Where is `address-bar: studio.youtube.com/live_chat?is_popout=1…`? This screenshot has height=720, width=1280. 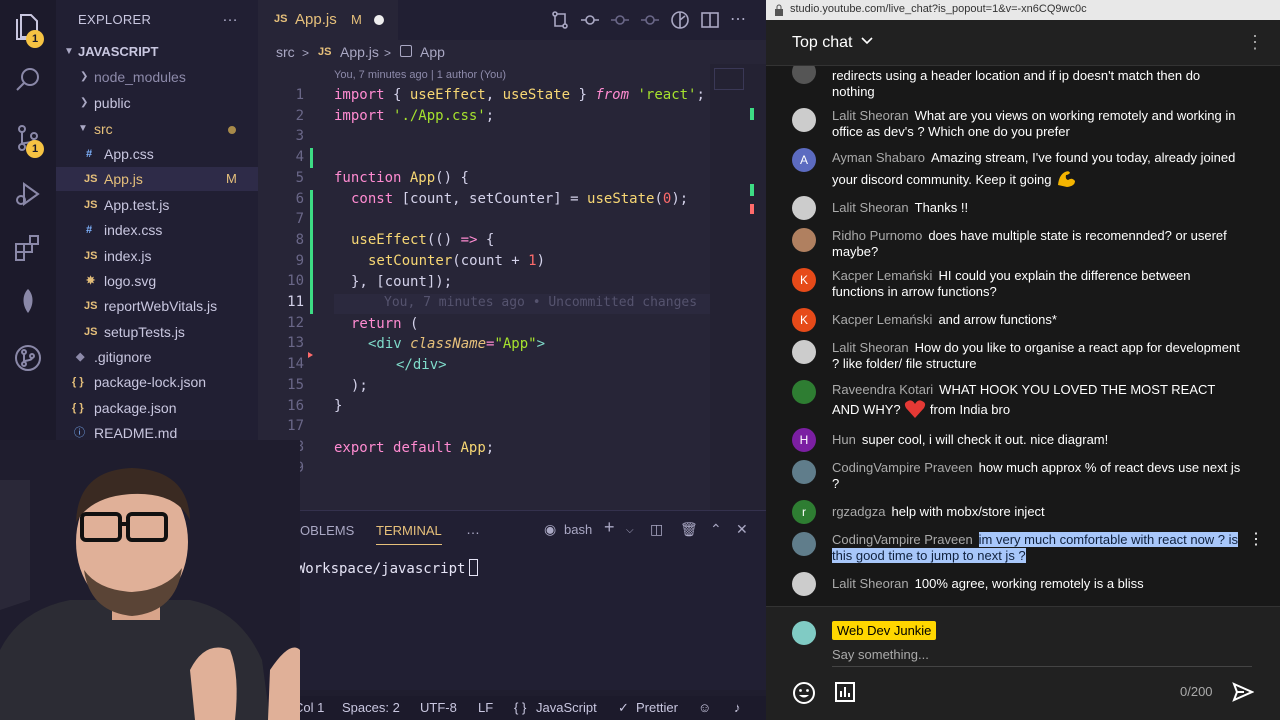 address-bar: studio.youtube.com/live_chat?is_popout=1… is located at coordinates (1023, 10).